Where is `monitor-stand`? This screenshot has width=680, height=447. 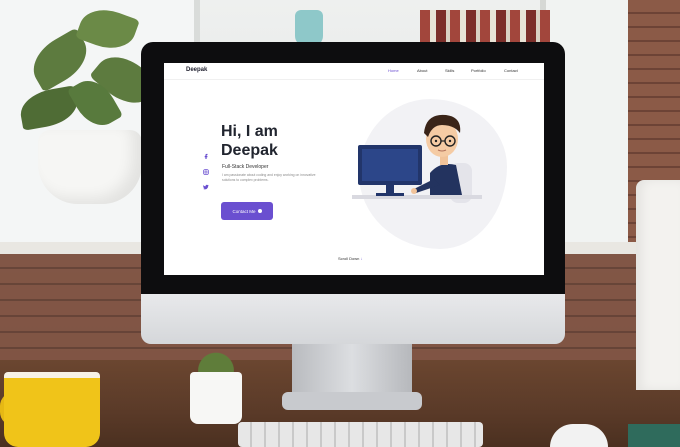 monitor-stand is located at coordinates (352, 369).